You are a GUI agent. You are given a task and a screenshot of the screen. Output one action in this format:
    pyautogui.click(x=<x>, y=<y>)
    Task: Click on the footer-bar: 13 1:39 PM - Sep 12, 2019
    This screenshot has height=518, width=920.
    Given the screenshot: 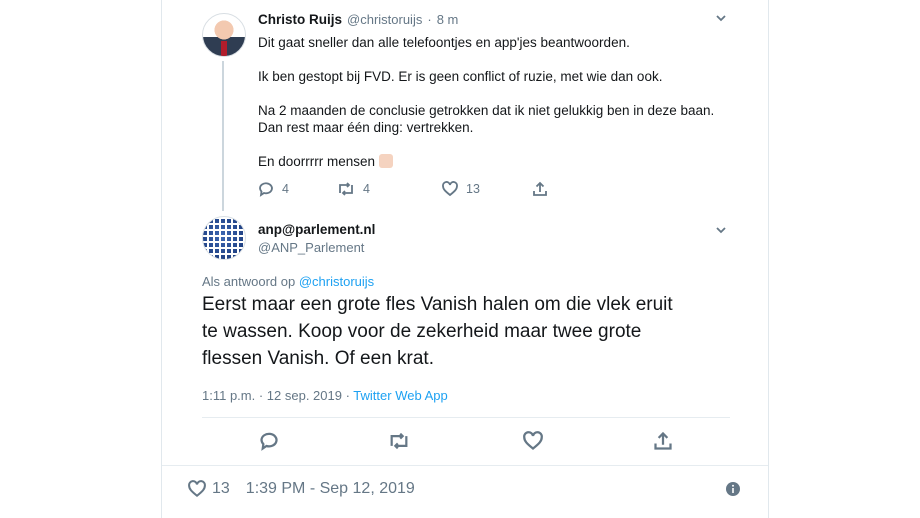 What is the action you would take?
    pyautogui.click(x=301, y=489)
    